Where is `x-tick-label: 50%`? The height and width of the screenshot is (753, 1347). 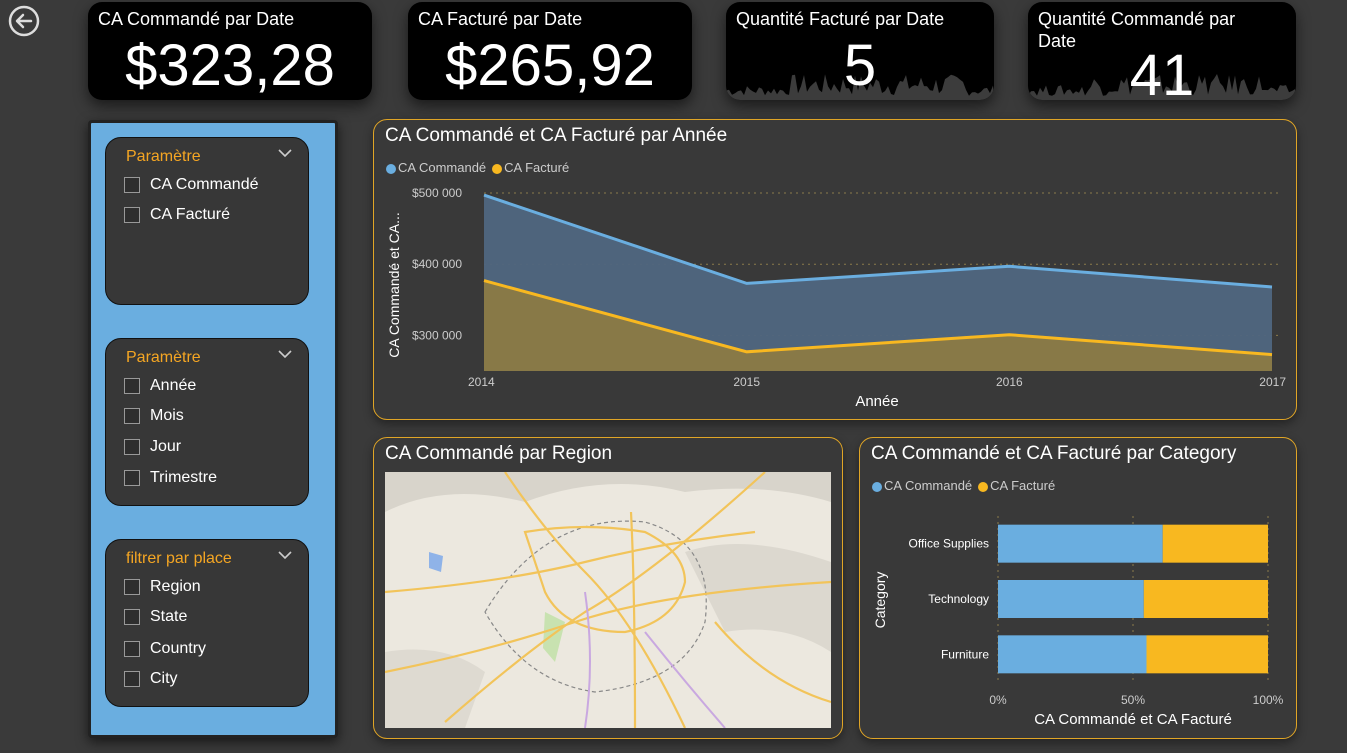
x-tick-label: 50% is located at coordinates (1133, 700).